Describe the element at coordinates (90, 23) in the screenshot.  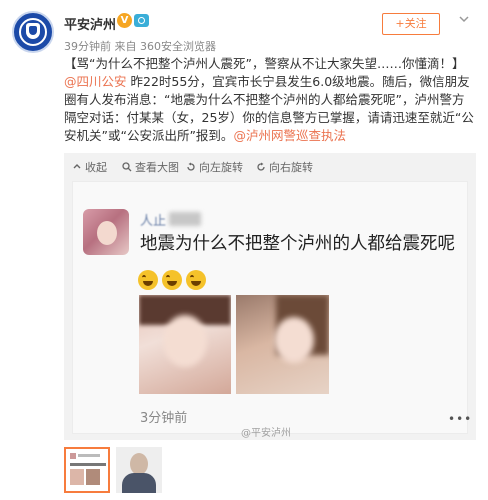
I see `account-name: 平安泸州` at that location.